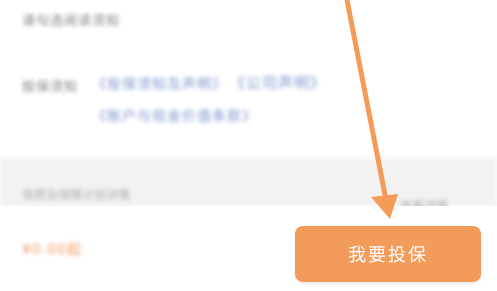 The height and width of the screenshot is (291, 497). Describe the element at coordinates (71, 21) in the screenshot. I see `reading-hint-text: 请勾选阅读须知` at that location.